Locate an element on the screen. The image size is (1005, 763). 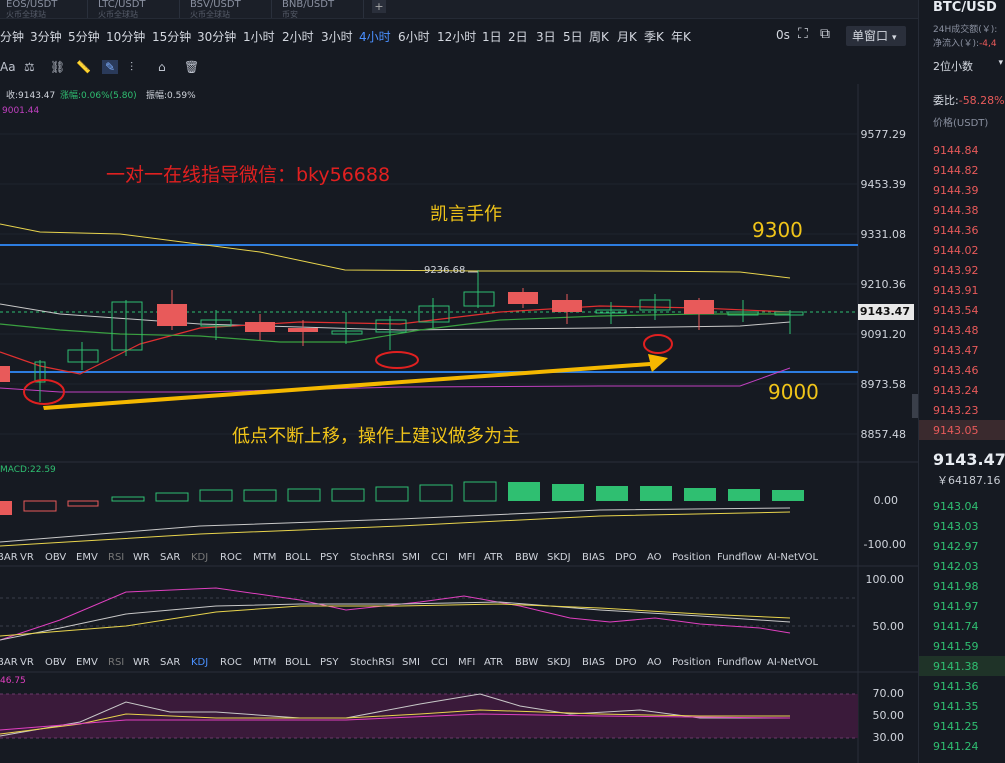
timeframe-30min: 30分钟 is located at coordinates (216, 36).